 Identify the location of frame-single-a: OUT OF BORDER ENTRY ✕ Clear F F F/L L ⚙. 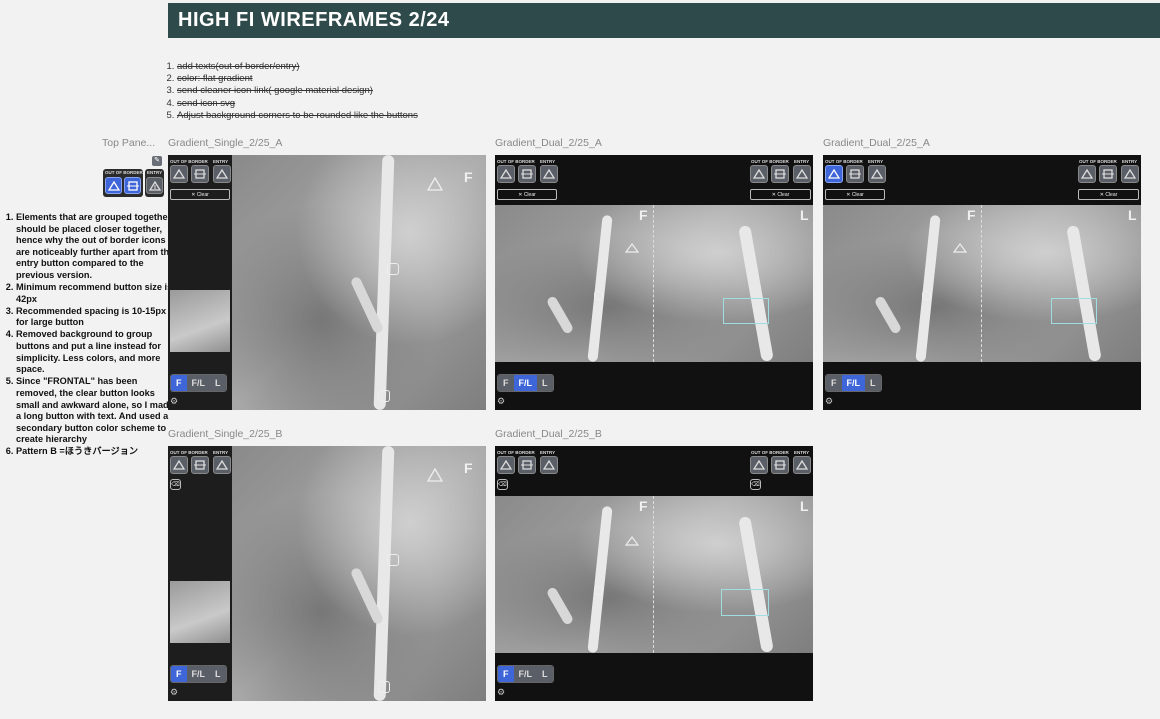
(327, 282).